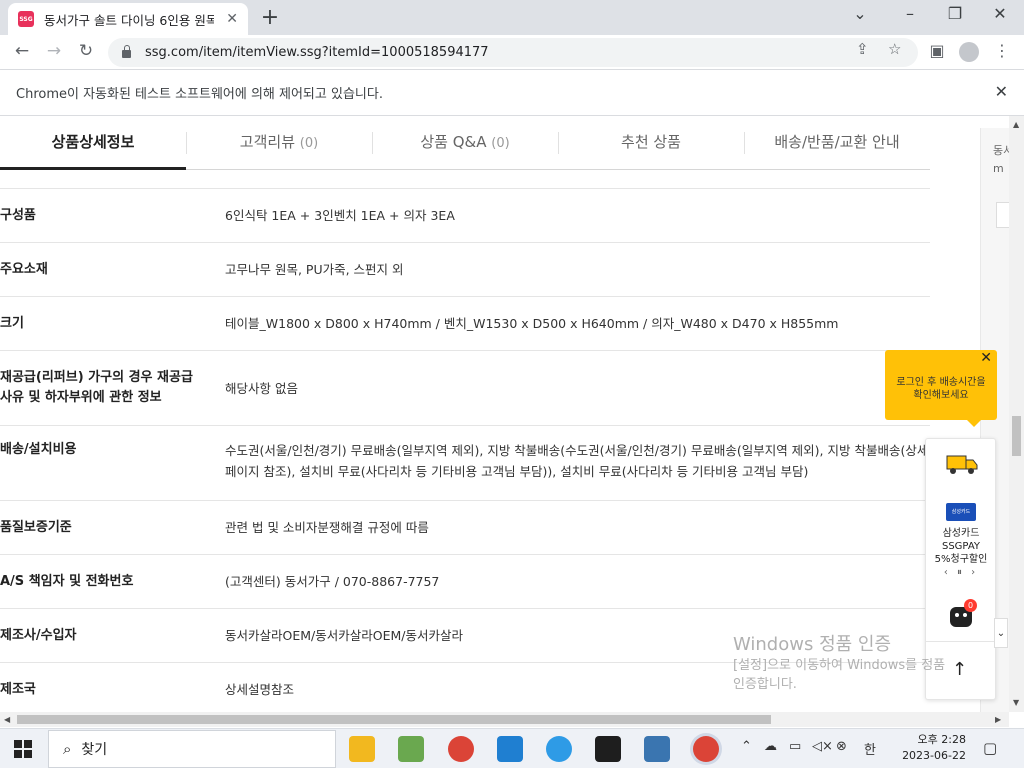  What do you see at coordinates (362, 749) in the screenshot?
I see `file-explorer-icon` at bounding box center [362, 749].